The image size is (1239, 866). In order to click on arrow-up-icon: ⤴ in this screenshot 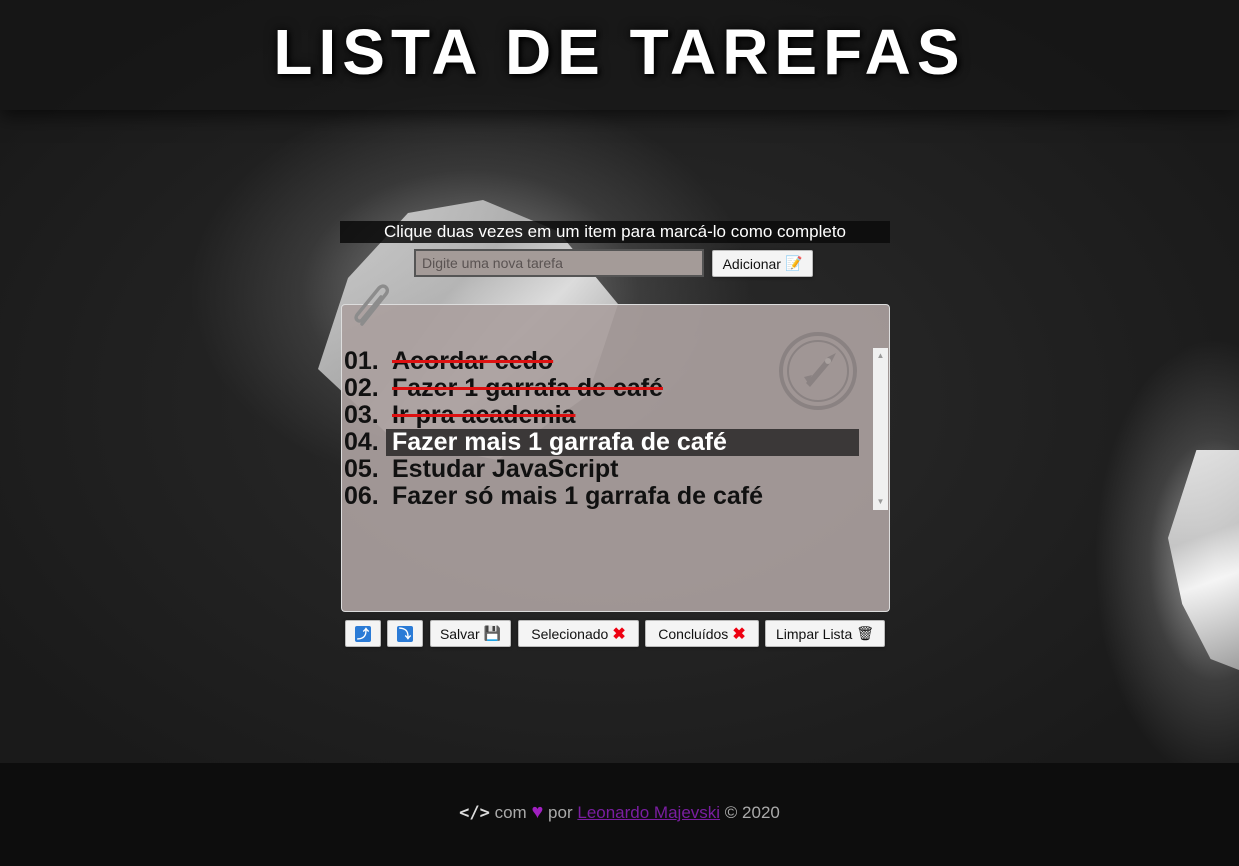, I will do `click(363, 633)`.